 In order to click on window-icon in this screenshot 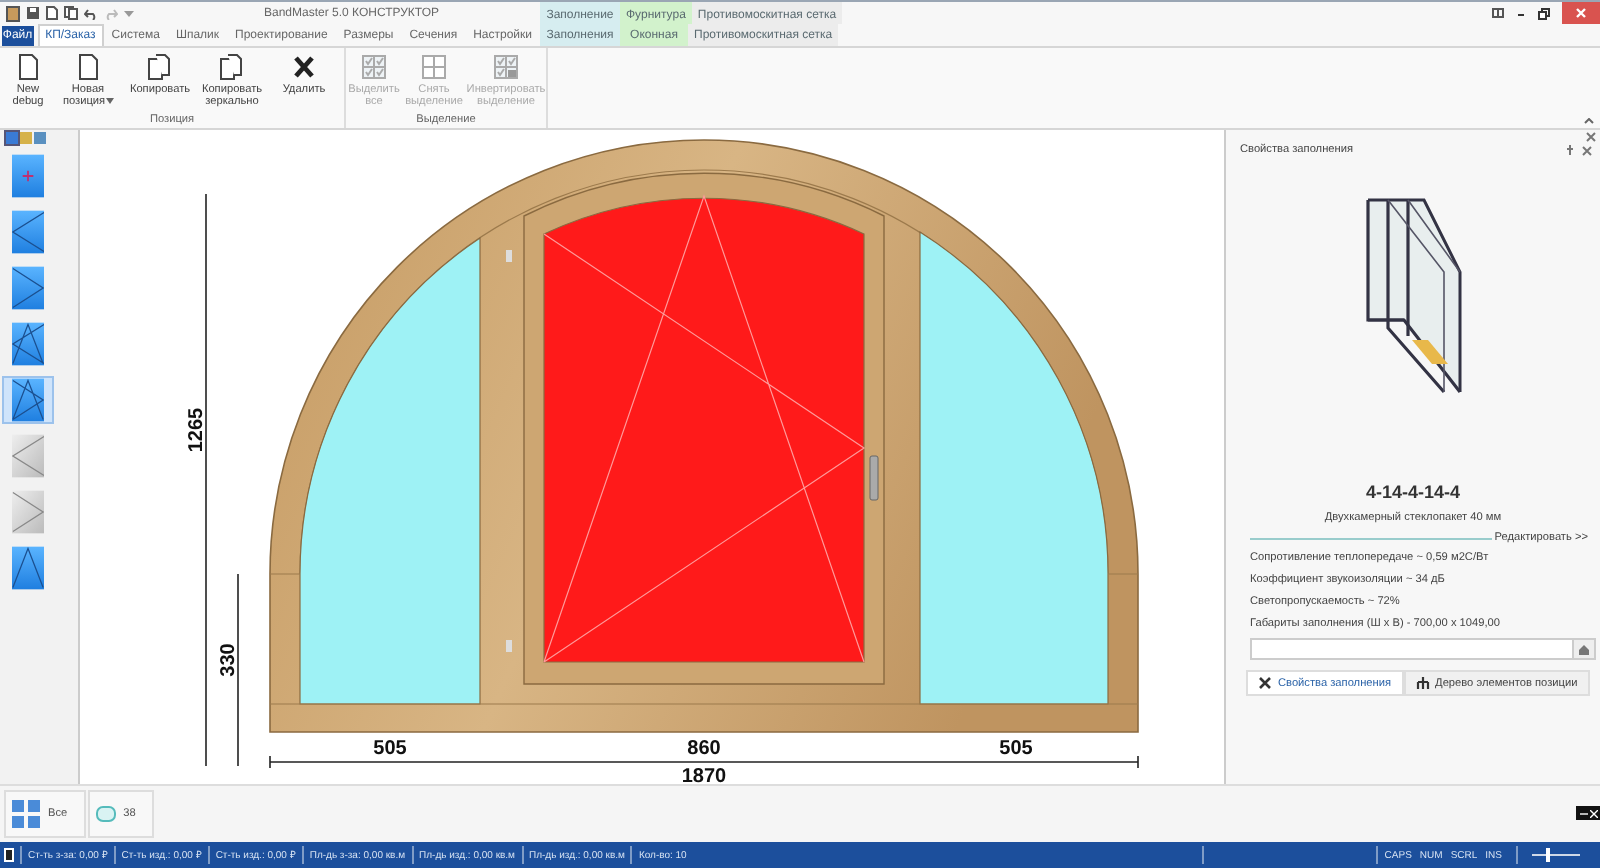, I will do `click(105, 814)`.